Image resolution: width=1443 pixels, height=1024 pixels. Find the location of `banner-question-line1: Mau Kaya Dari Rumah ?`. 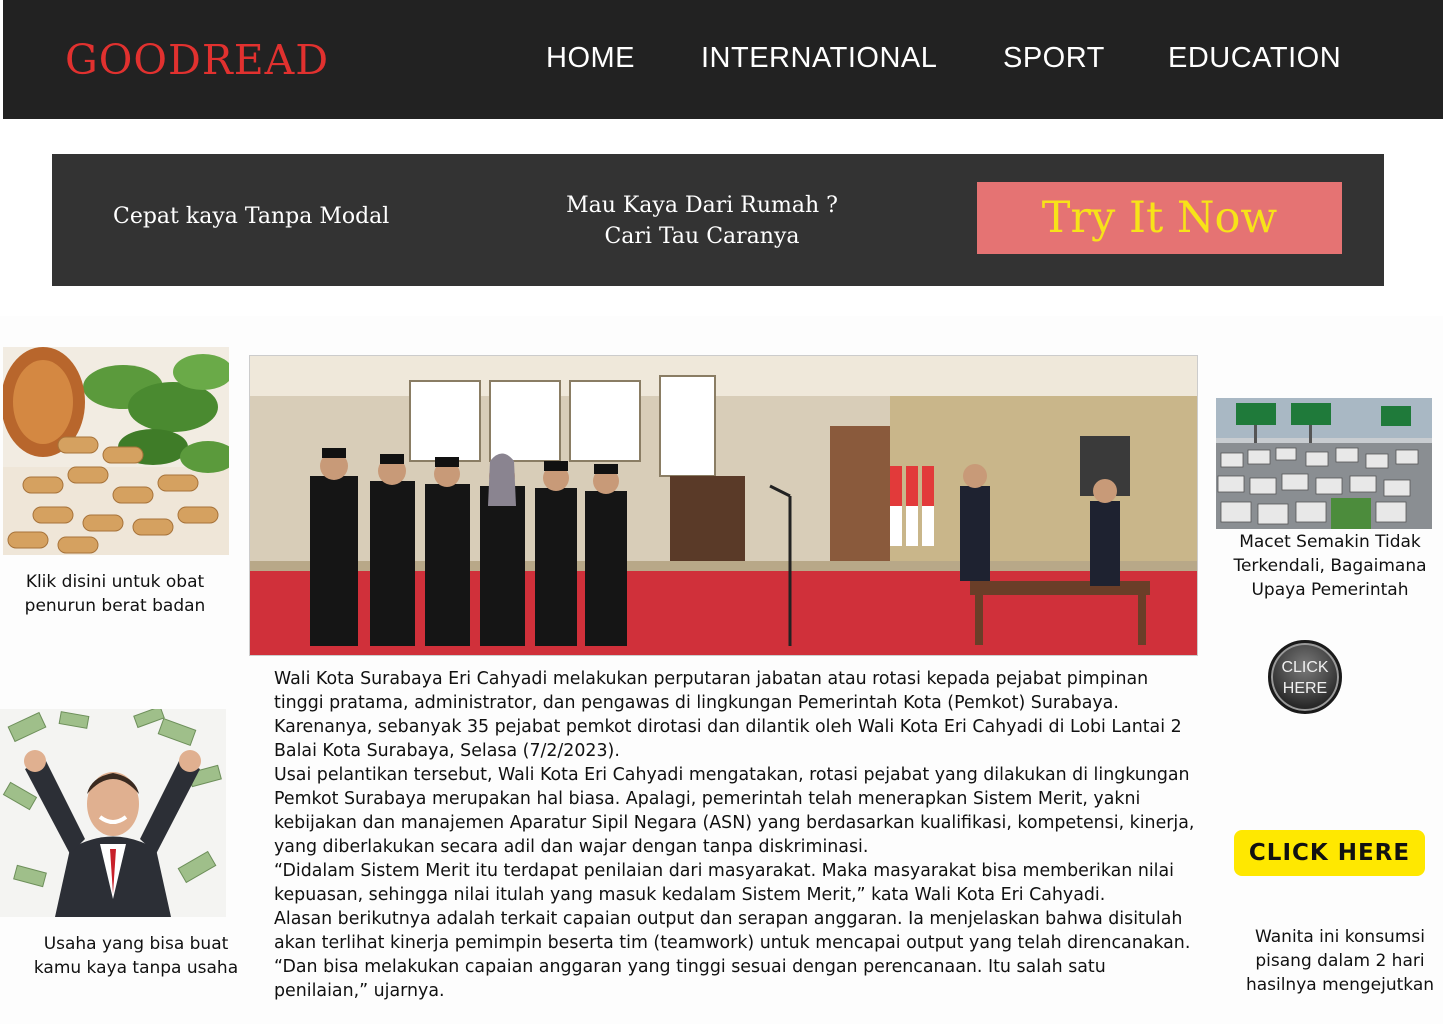

banner-question-line1: Mau Kaya Dari Rumah ? is located at coordinates (702, 205).